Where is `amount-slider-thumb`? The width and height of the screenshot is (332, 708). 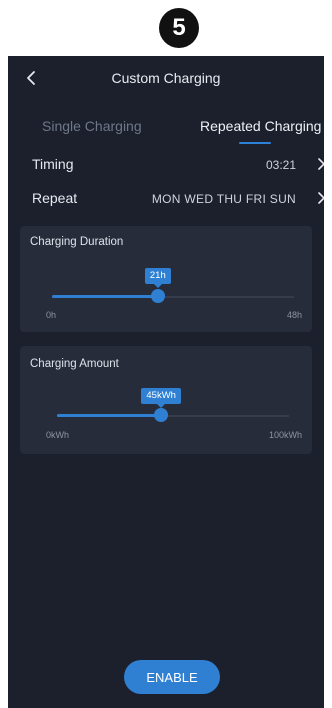
amount-slider-thumb is located at coordinates (161, 415).